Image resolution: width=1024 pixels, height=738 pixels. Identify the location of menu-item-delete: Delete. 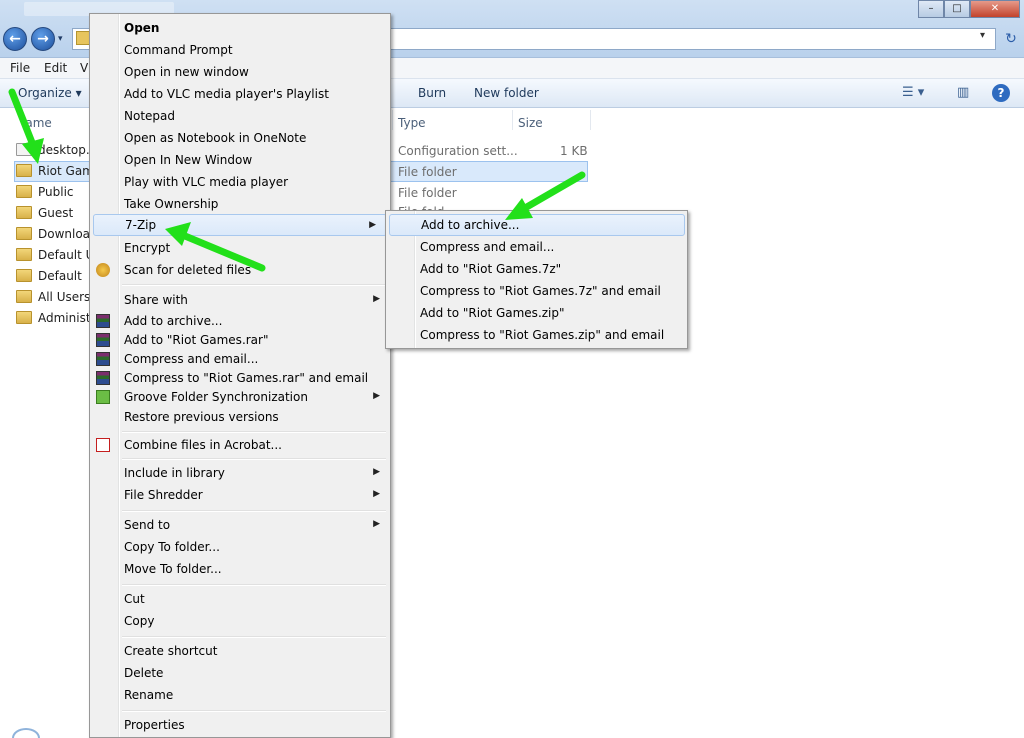
(240, 673).